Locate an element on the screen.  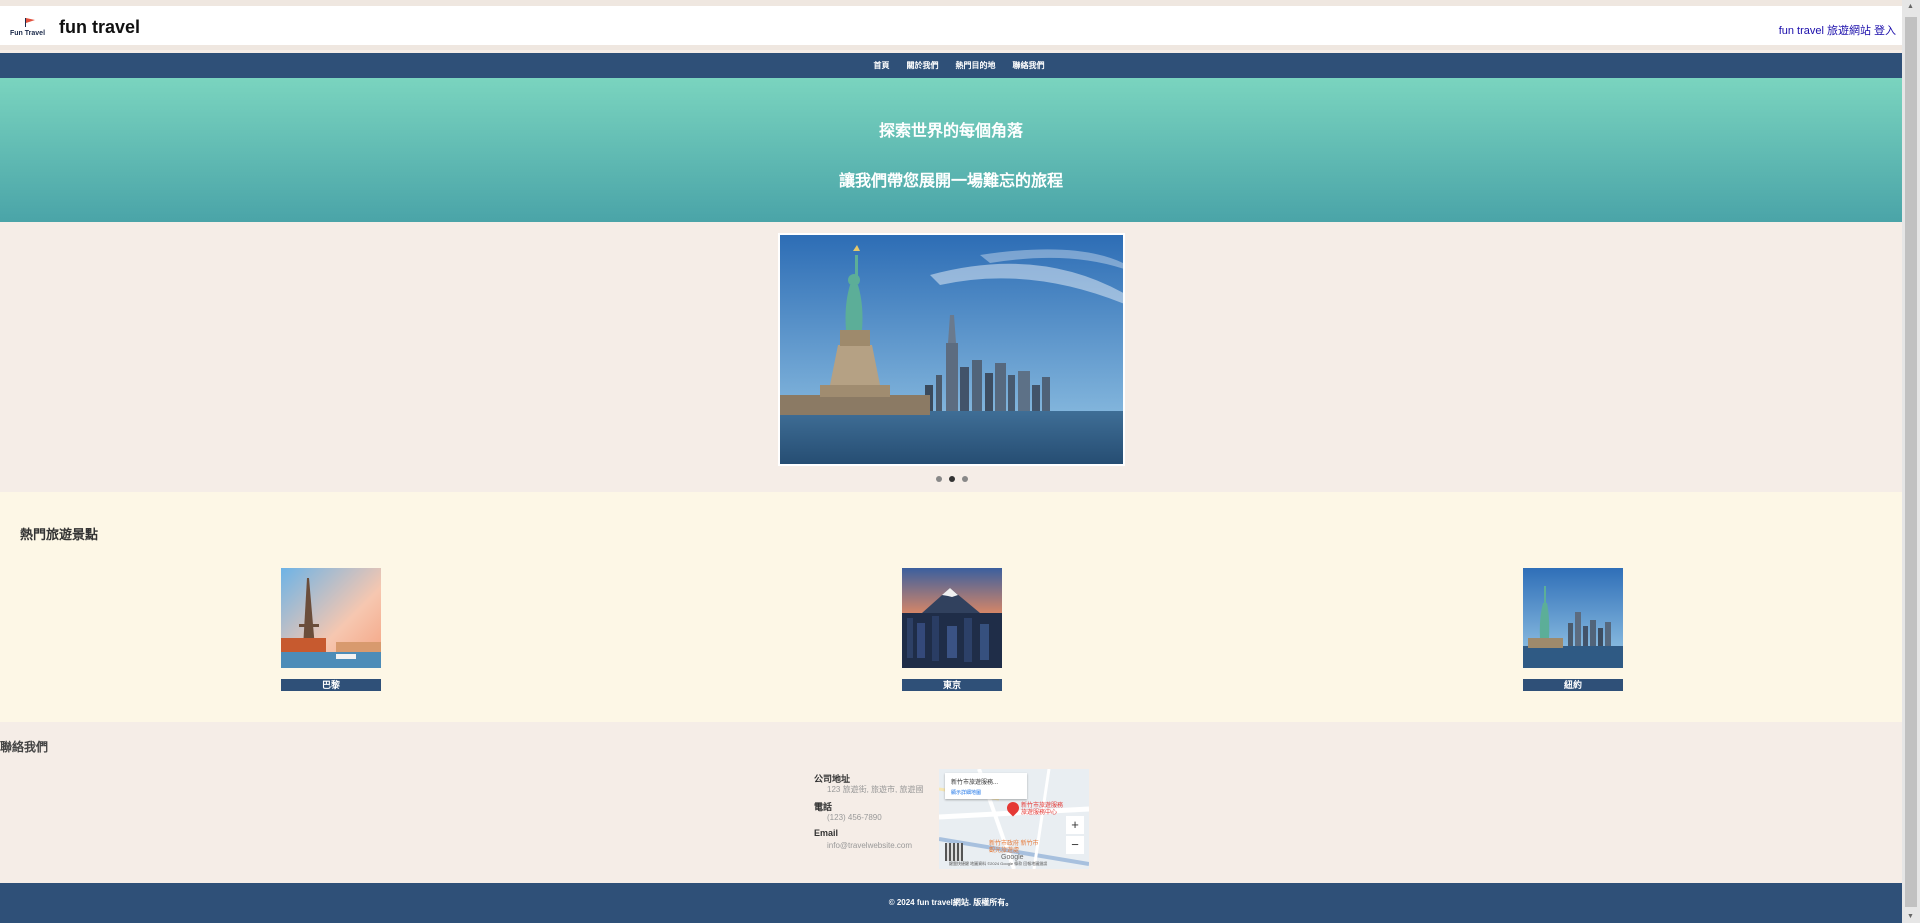
mount-fuji-city-image is located at coordinates (952, 618).